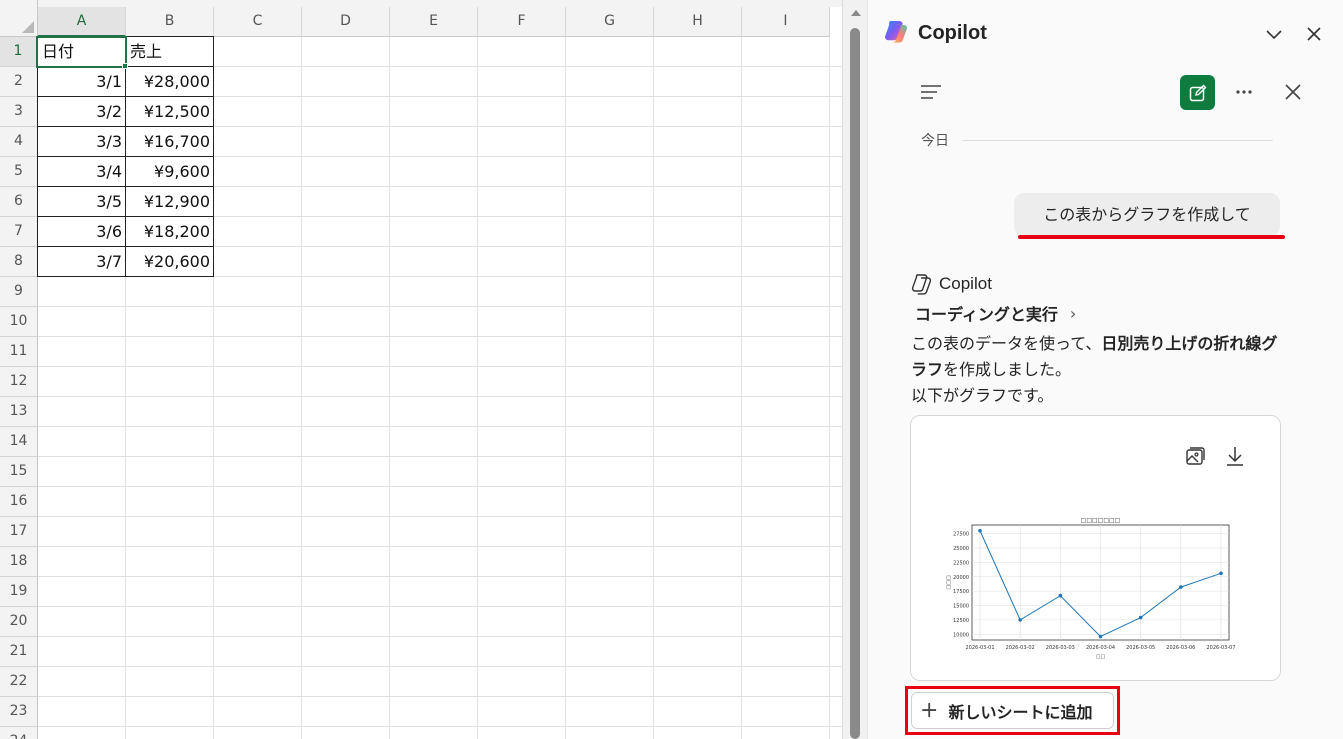 This screenshot has width=1343, height=739. I want to click on row-header-12: 12, so click(19, 382).